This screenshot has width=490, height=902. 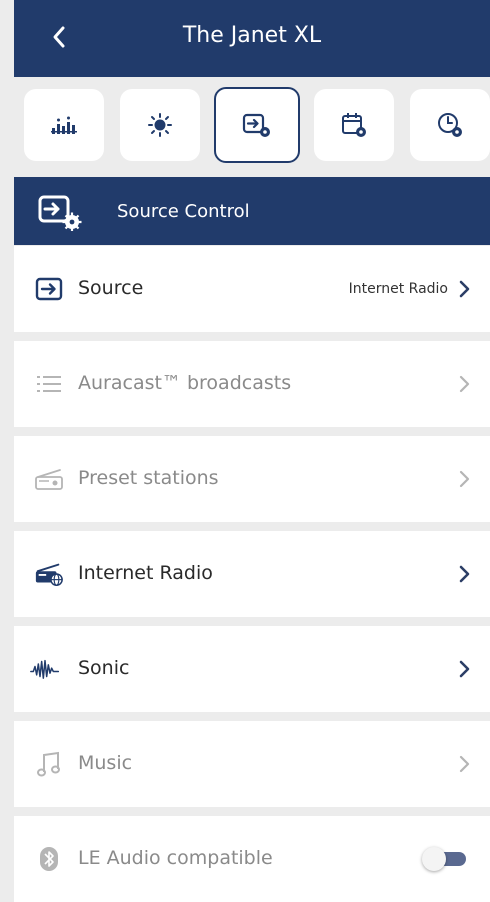 What do you see at coordinates (49, 479) in the screenshot?
I see `radio-icon` at bounding box center [49, 479].